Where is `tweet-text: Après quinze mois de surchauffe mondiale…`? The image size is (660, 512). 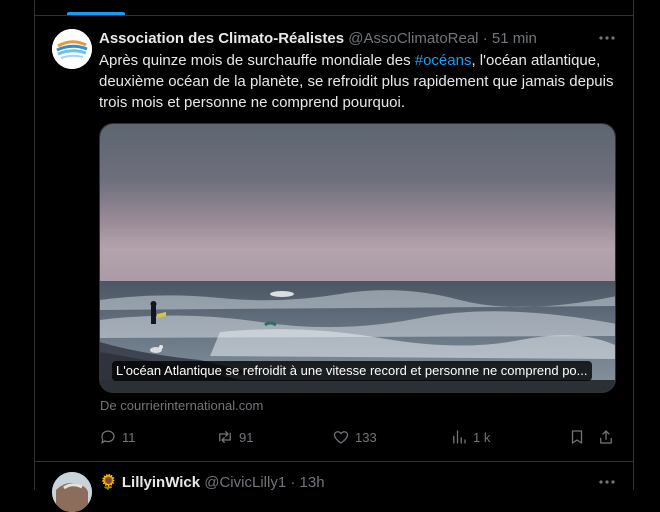
tweet-text: Après quinze mois de surchauffe mondiale… is located at coordinates (359, 81).